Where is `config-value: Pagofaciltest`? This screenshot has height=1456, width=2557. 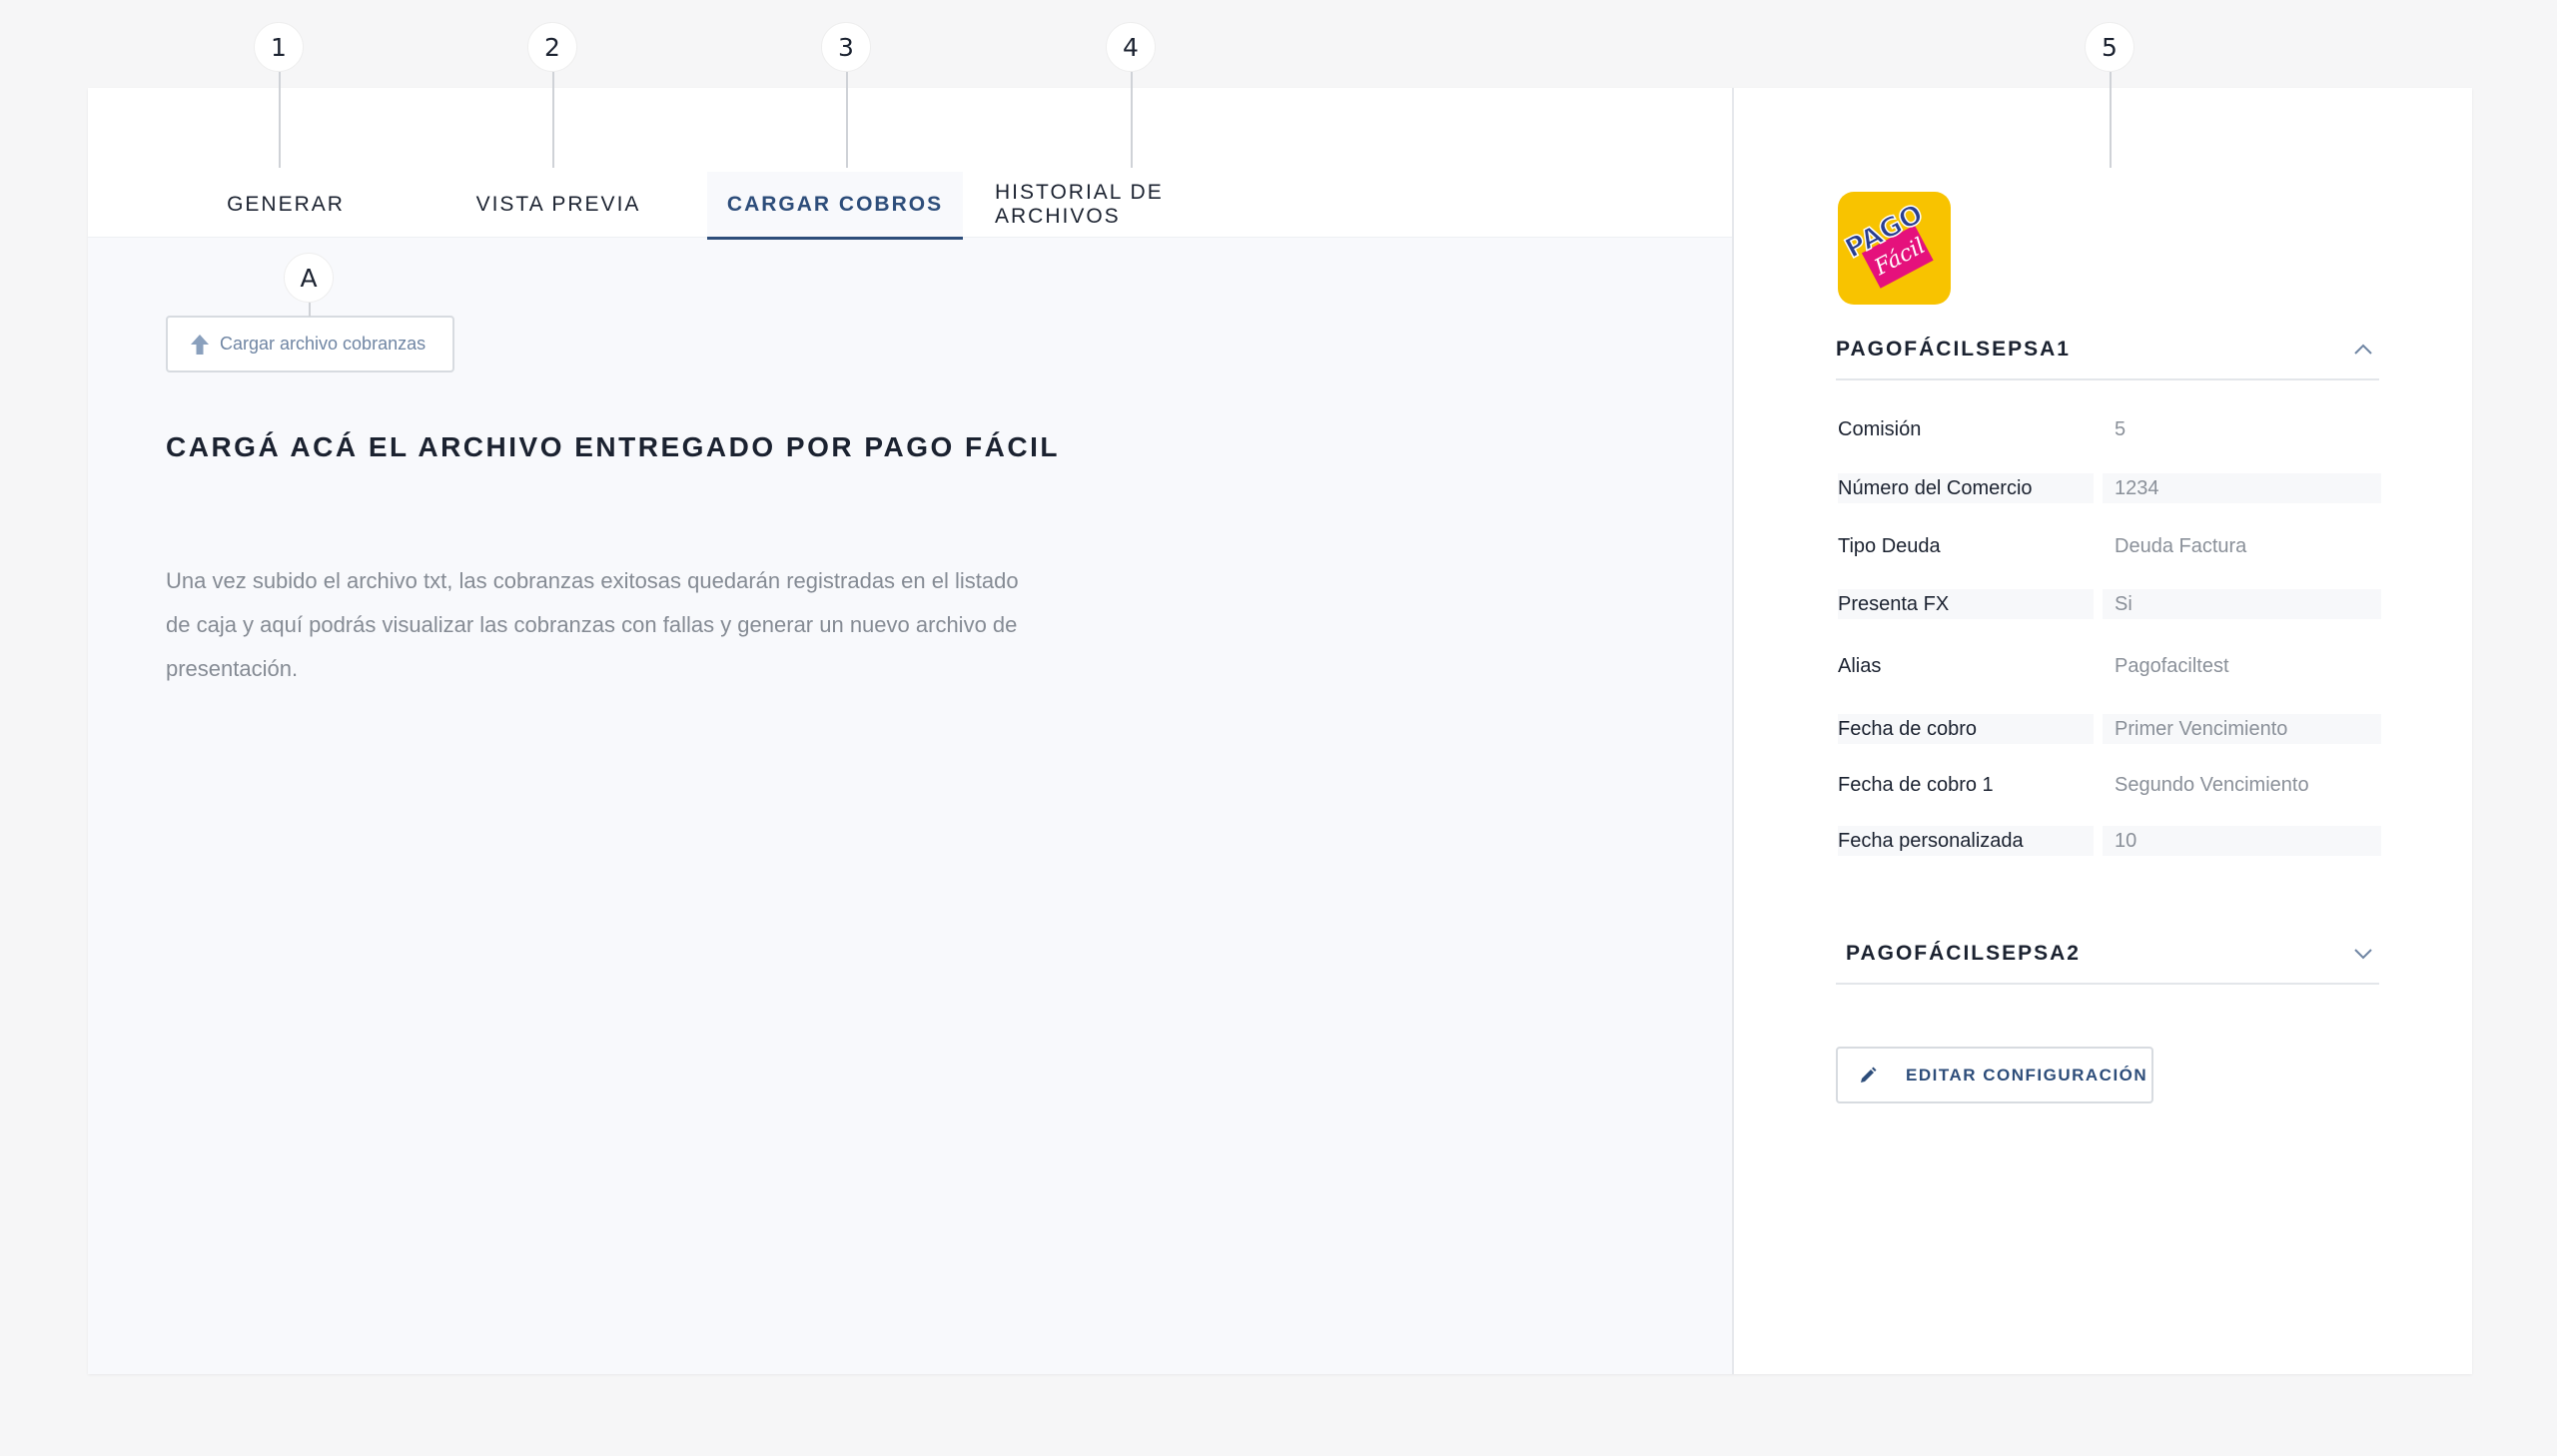 config-value: Pagofaciltest is located at coordinates (2172, 665).